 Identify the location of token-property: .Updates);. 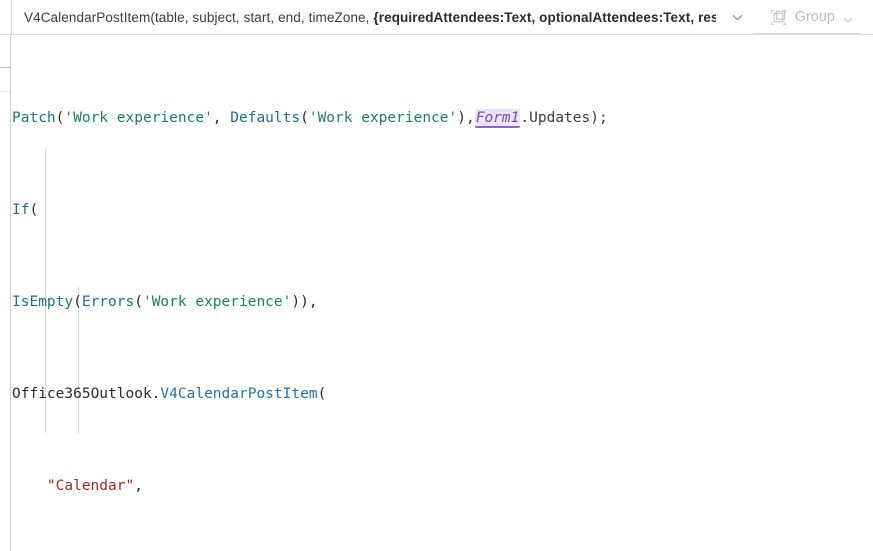
(564, 118).